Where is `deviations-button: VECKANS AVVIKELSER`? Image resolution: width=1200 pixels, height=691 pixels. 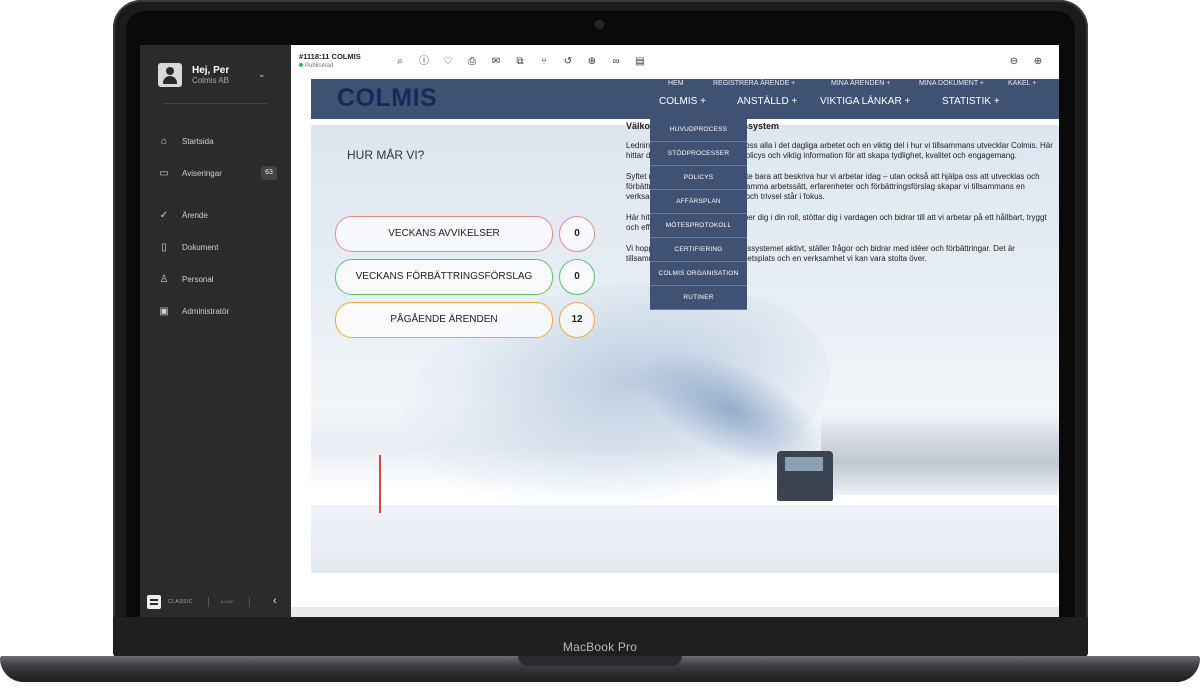 deviations-button: VECKANS AVVIKELSER is located at coordinates (444, 234).